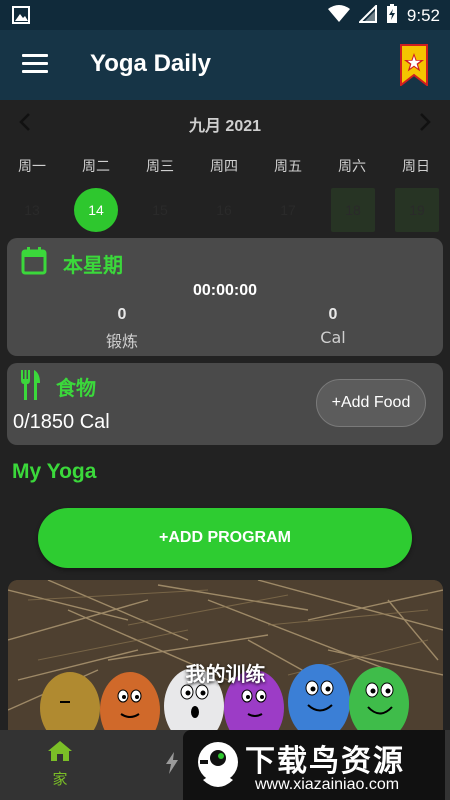 Image resolution: width=450 pixels, height=800 pixels. What do you see at coordinates (225, 404) in the screenshot?
I see `food-card: 食物 0/1850 Cal +Add Food` at bounding box center [225, 404].